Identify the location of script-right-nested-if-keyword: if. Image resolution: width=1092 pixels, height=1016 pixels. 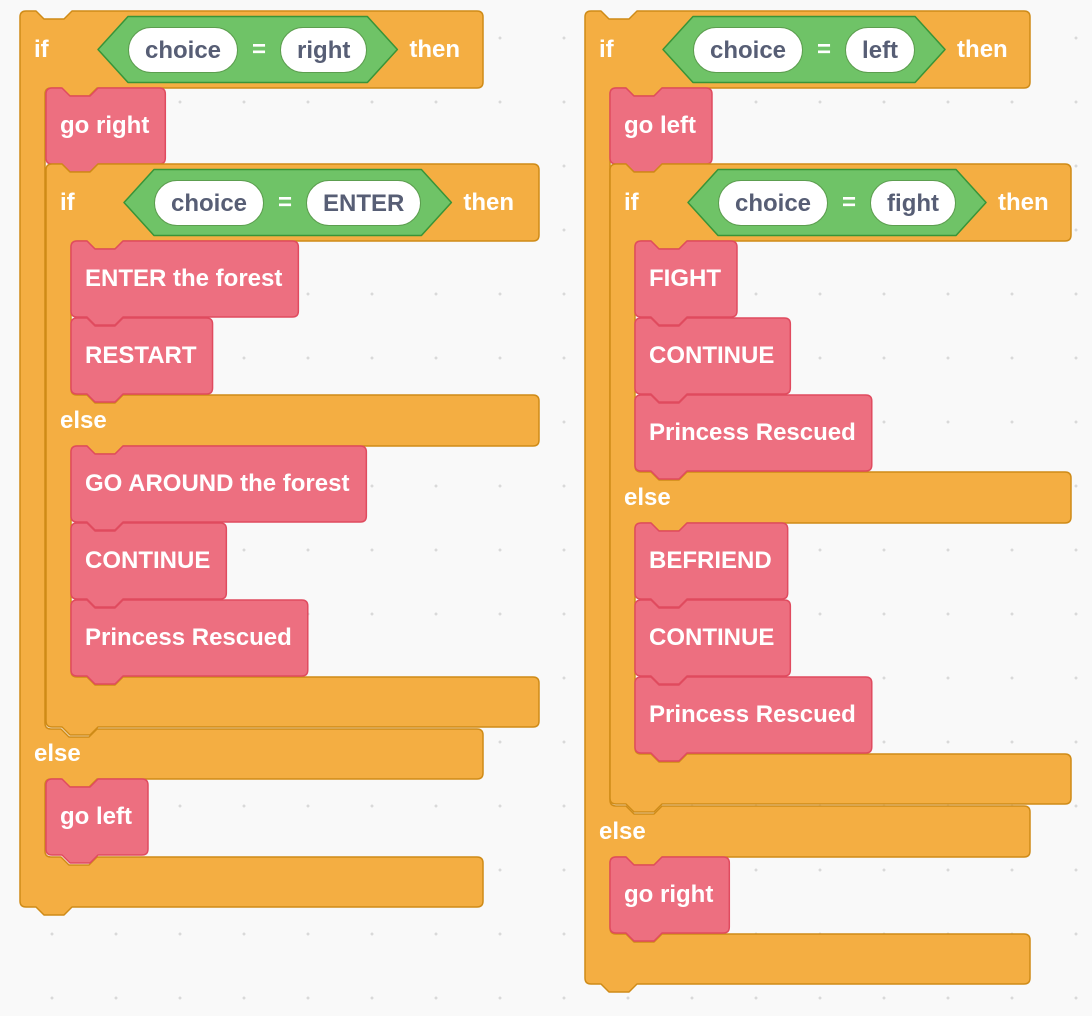
(631, 202).